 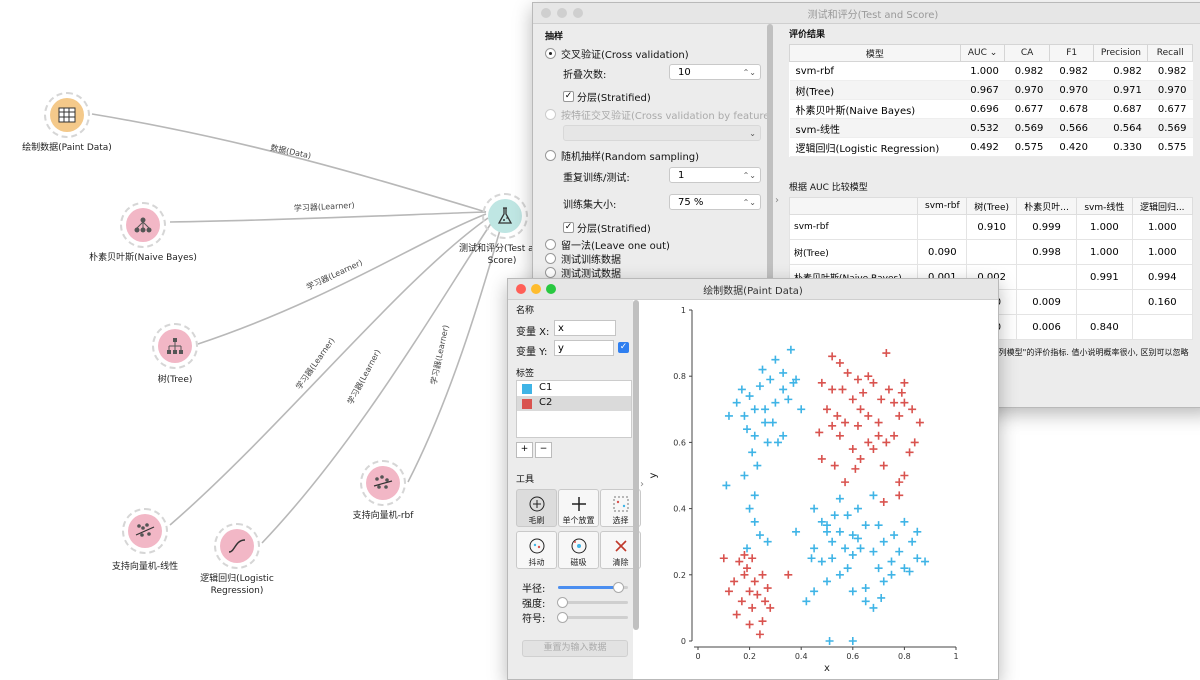 What do you see at coordinates (562, 617) in the screenshot?
I see `symbol-slider-knob` at bounding box center [562, 617].